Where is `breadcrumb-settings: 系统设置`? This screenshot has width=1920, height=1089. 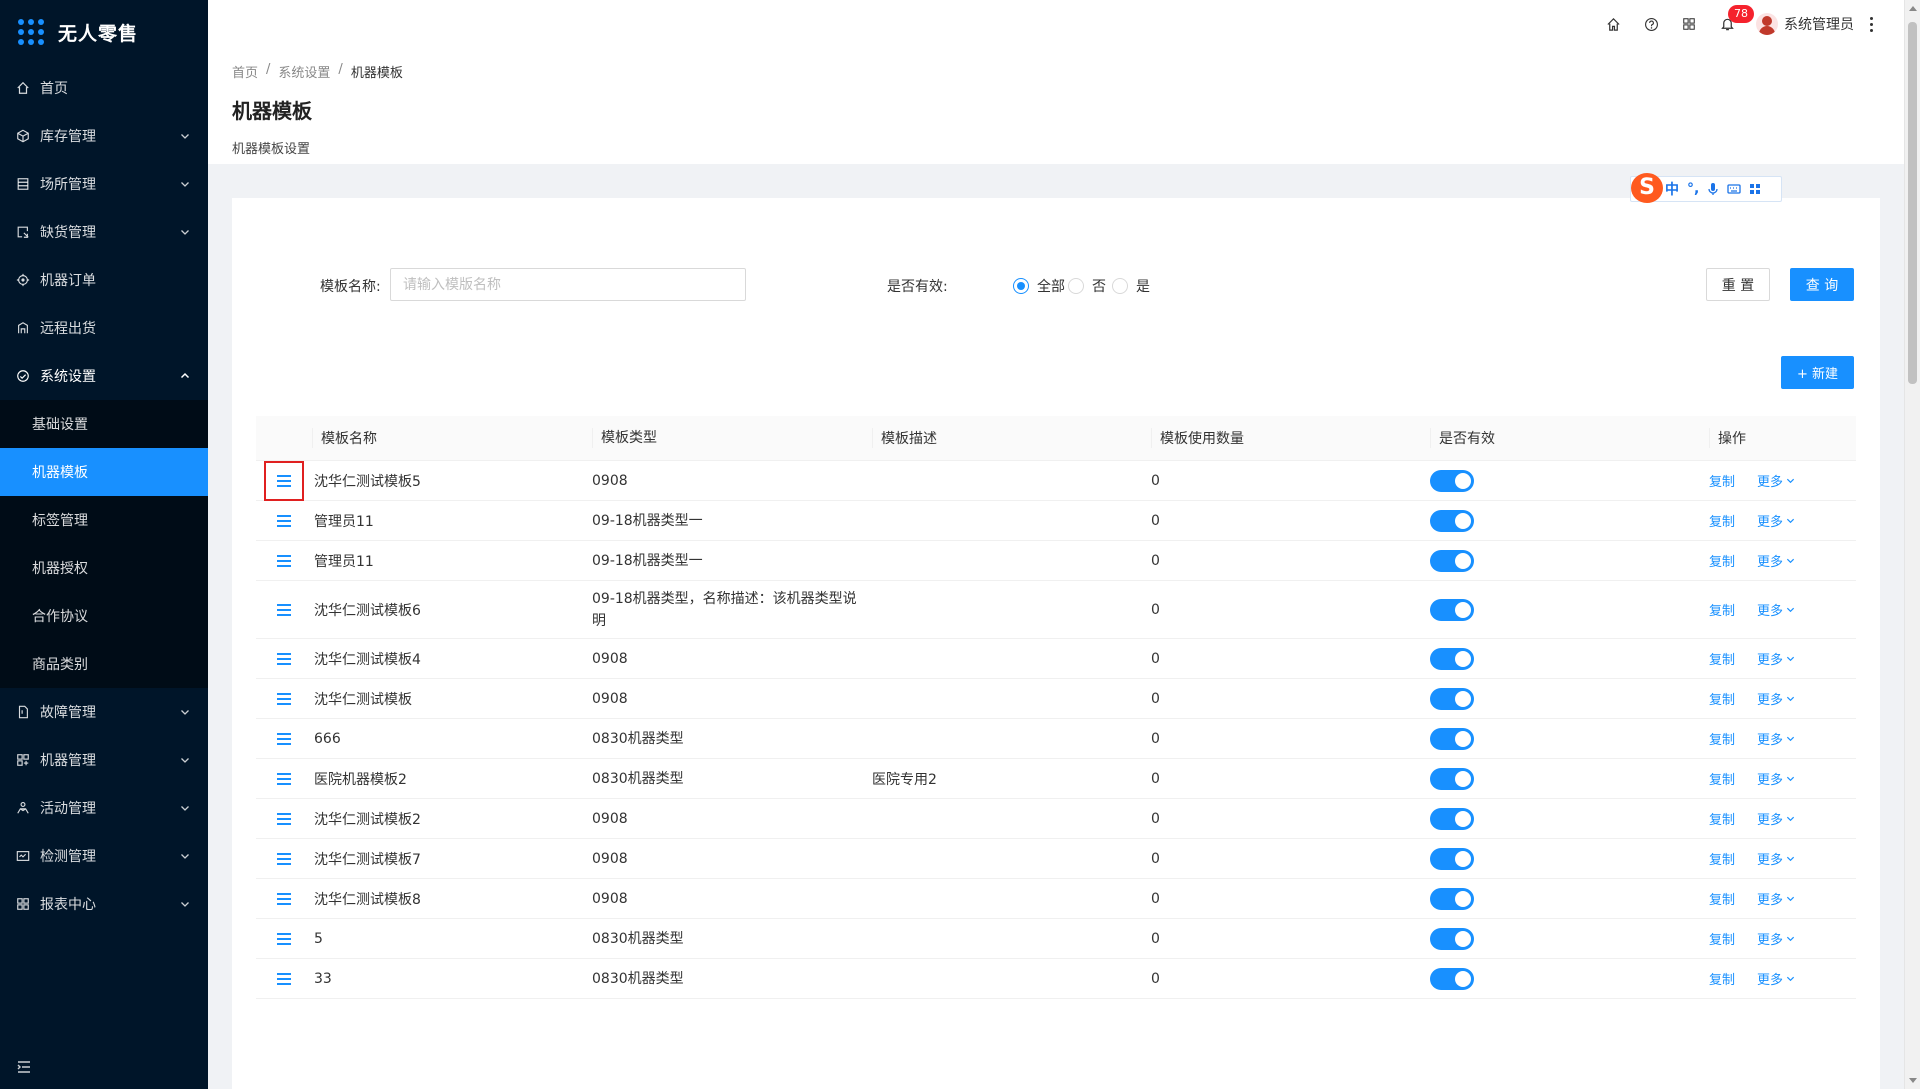
breadcrumb-settings: 系统设置 is located at coordinates (304, 71).